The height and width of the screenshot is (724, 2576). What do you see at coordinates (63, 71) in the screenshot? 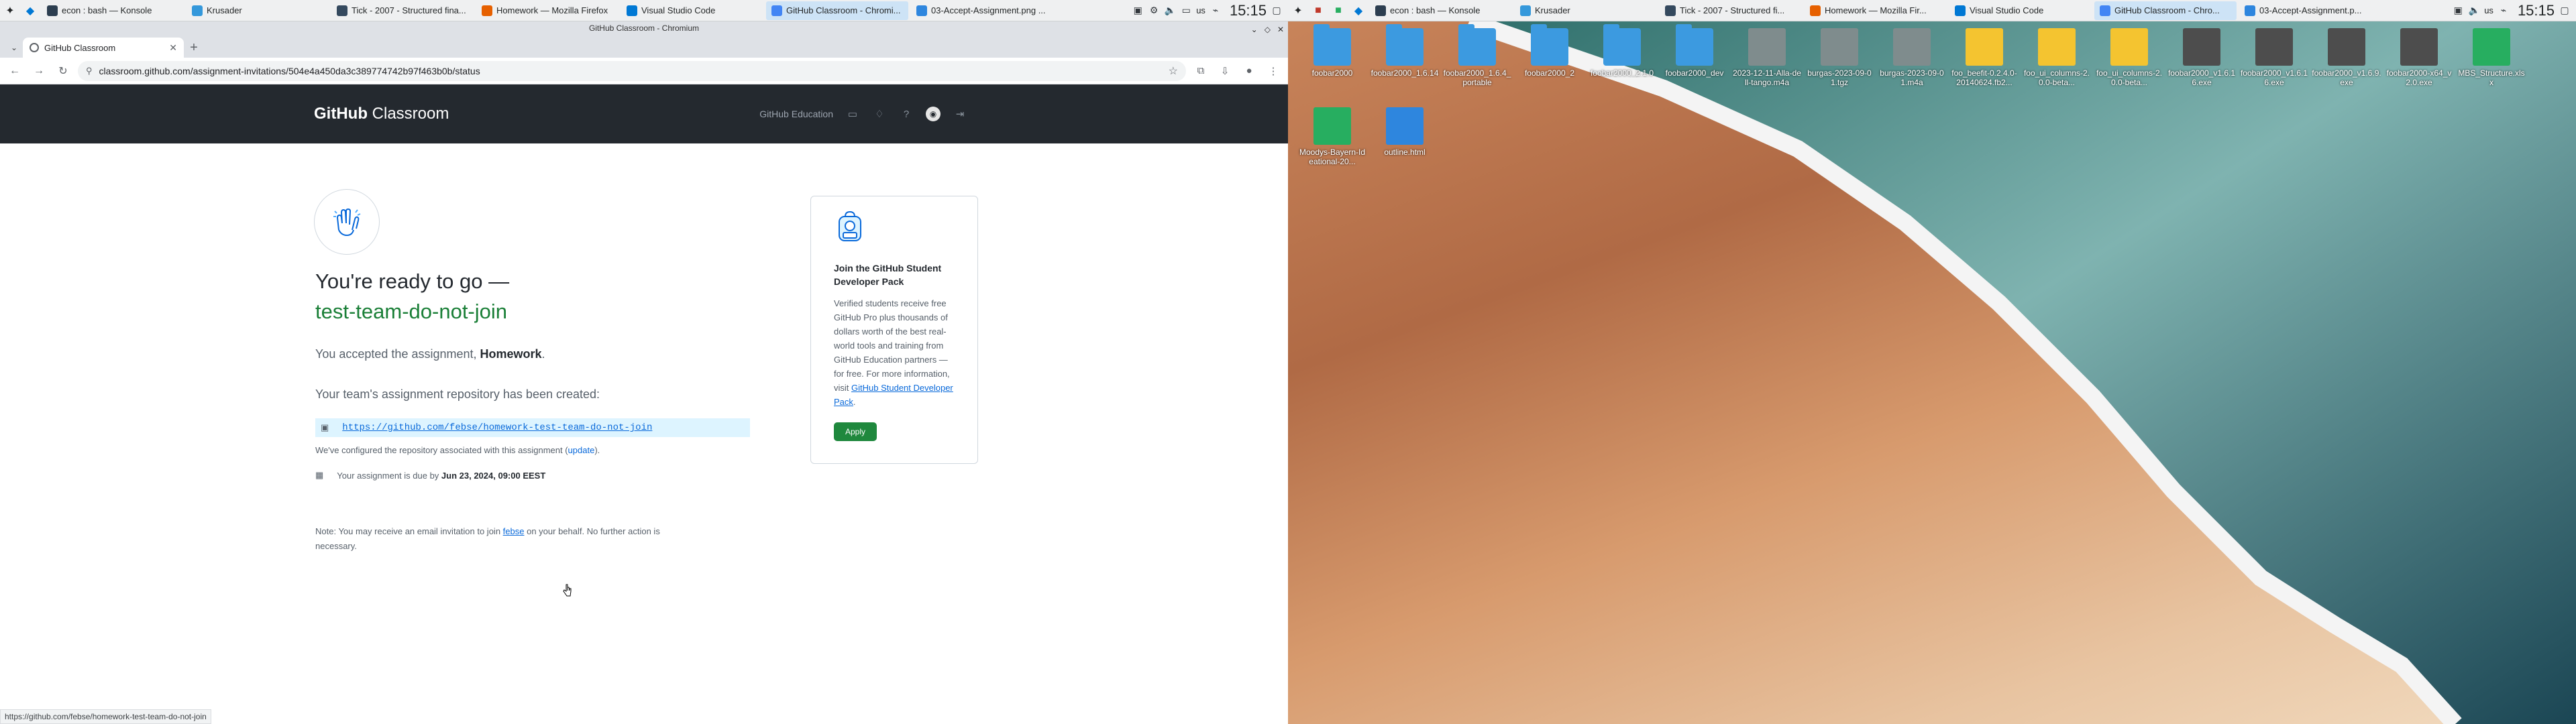
I see `reload-icon: ↻` at bounding box center [63, 71].